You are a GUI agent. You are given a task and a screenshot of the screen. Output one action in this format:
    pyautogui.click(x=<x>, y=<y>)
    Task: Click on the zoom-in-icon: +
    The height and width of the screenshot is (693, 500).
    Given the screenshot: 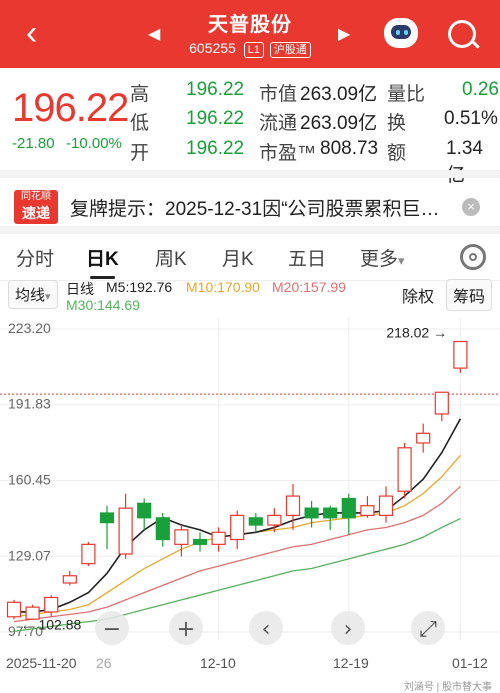 What is the action you would take?
    pyautogui.click(x=186, y=629)
    